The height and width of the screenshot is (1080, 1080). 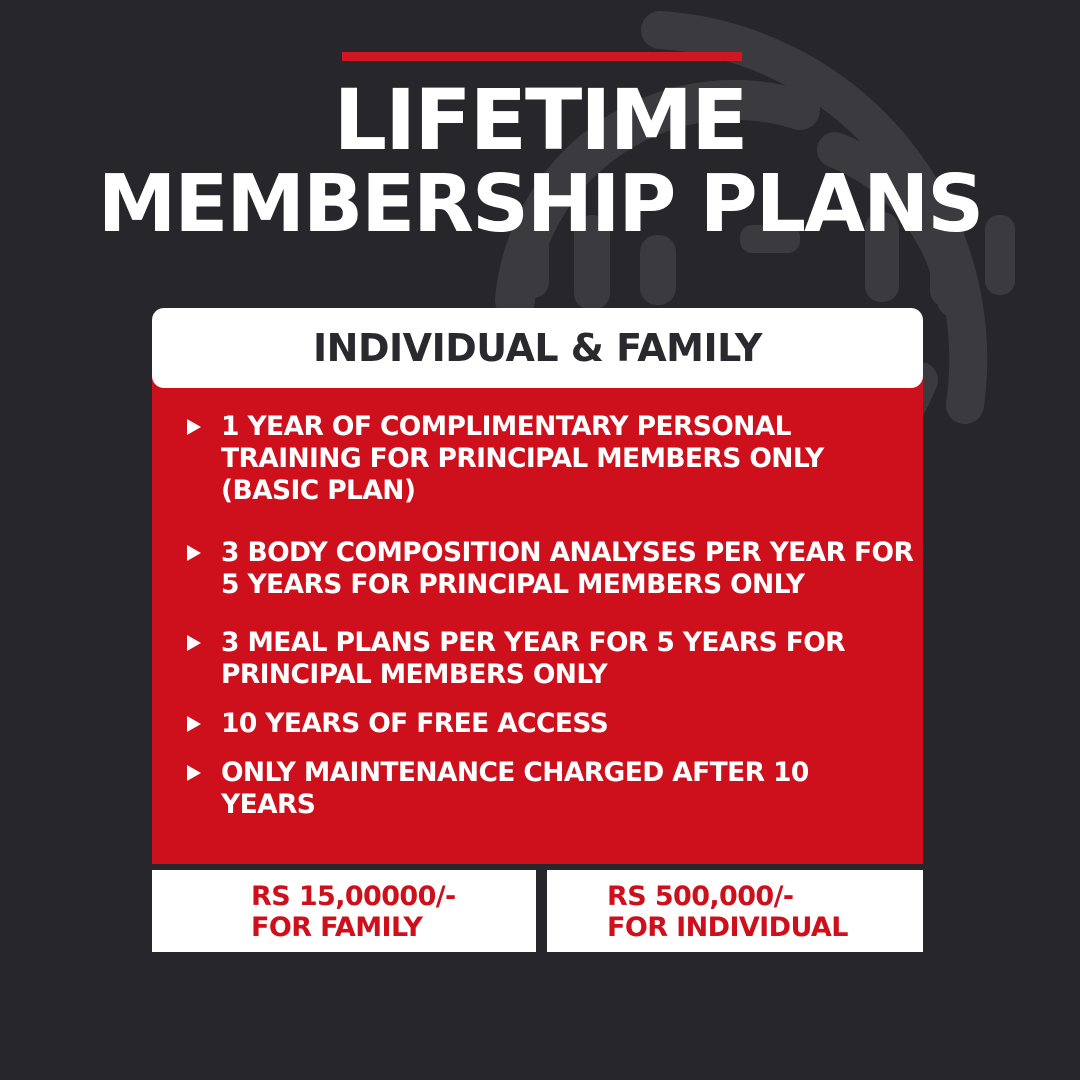 What do you see at coordinates (540, 120) in the screenshot?
I see `headline-line-1: LIFETIME` at bounding box center [540, 120].